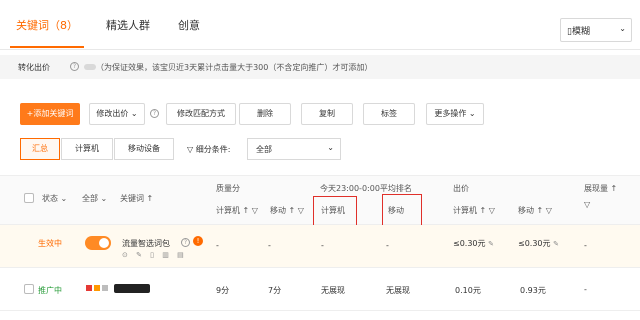 The height and width of the screenshot is (320, 640). Describe the element at coordinates (322, 245) in the screenshot. I see `rank-pc-value: -` at that location.